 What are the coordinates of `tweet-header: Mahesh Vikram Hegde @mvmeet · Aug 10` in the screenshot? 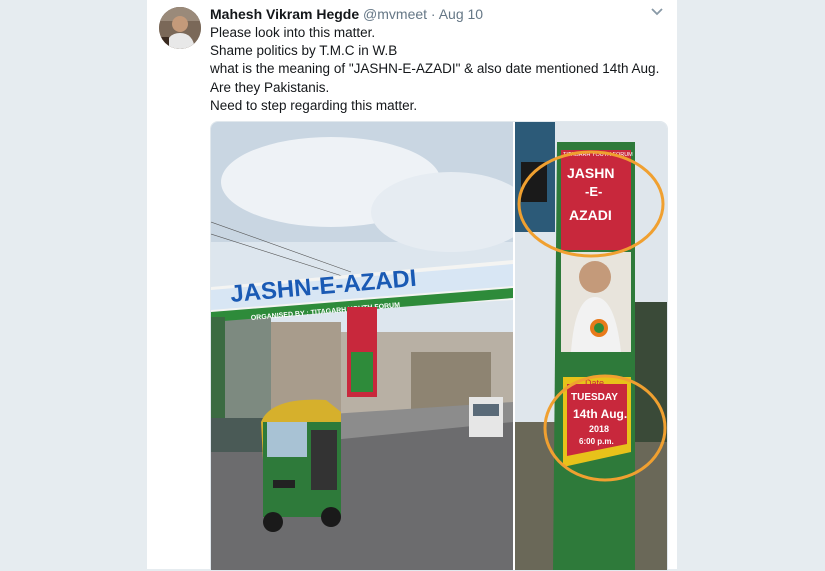 It's located at (346, 14).